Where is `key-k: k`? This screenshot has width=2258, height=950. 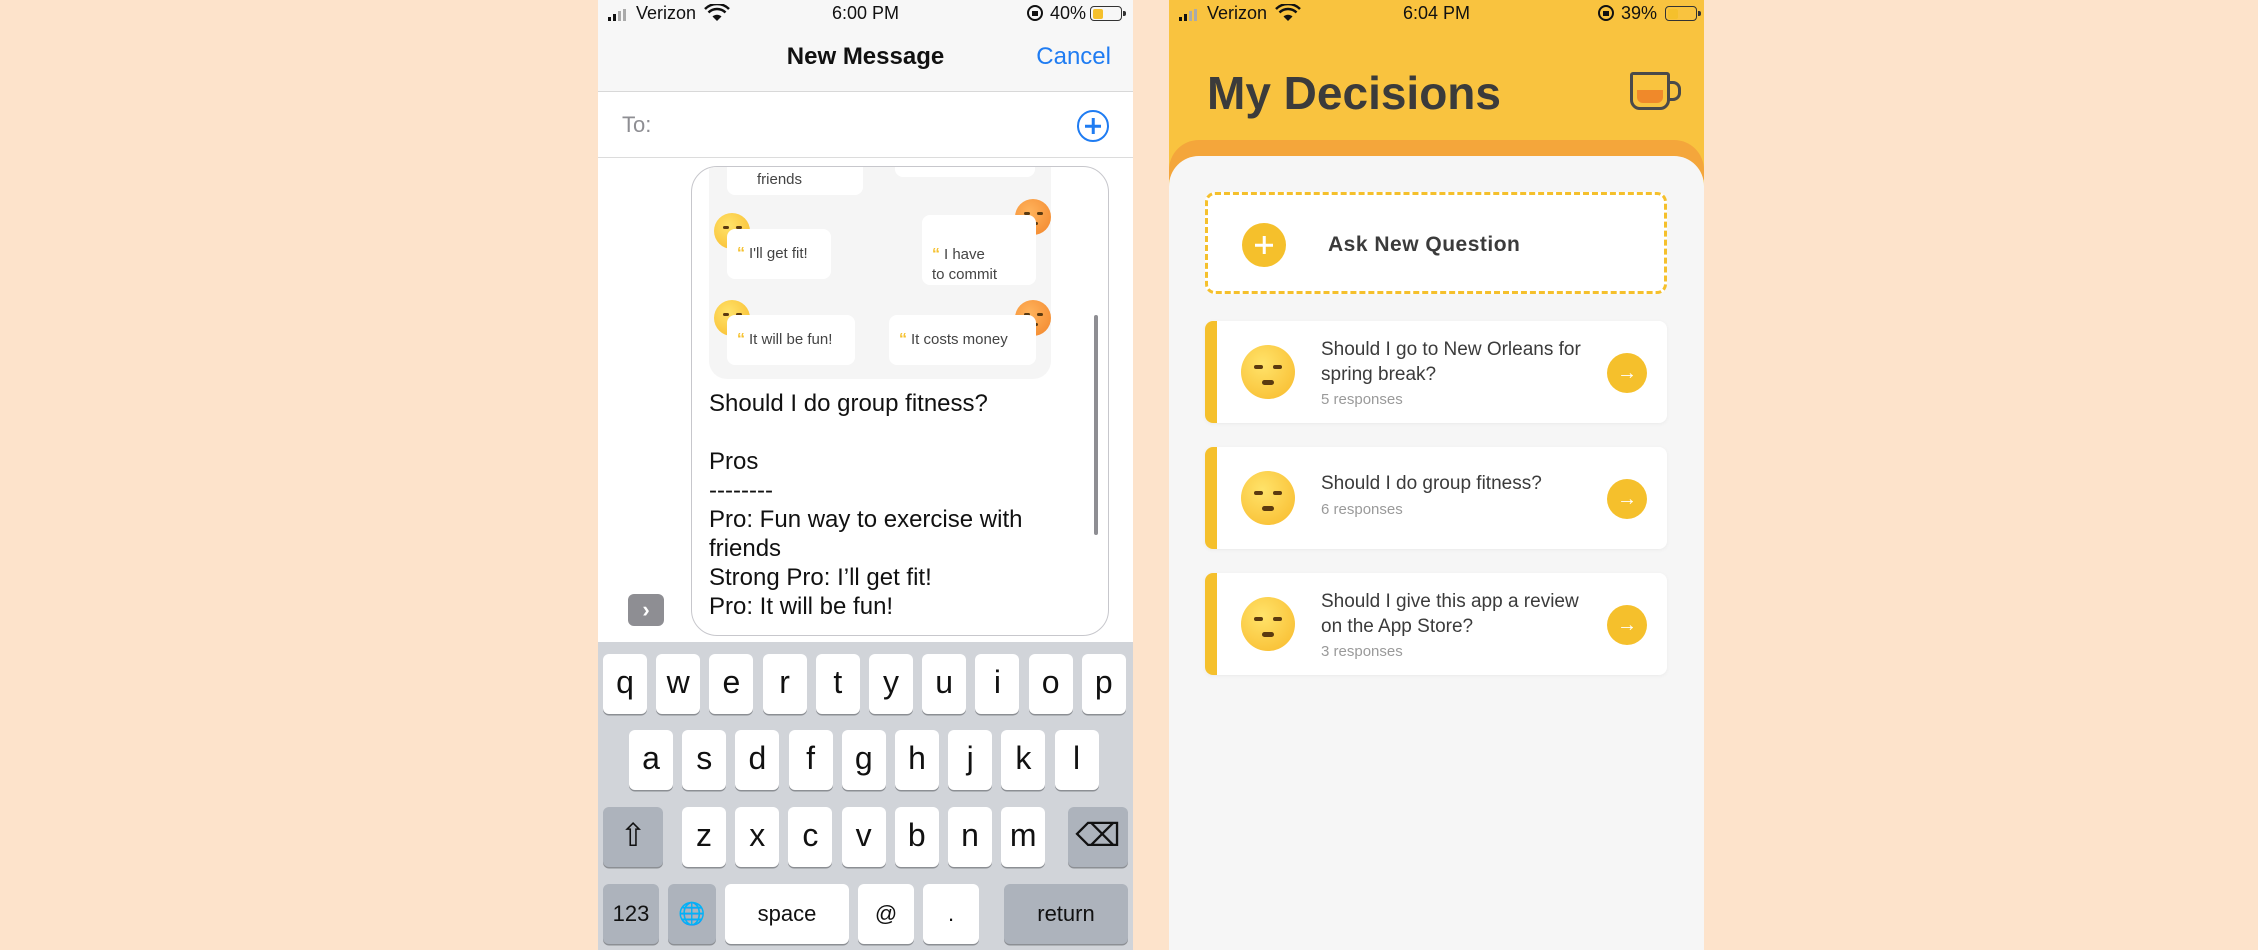
key-k: k is located at coordinates (1023, 760).